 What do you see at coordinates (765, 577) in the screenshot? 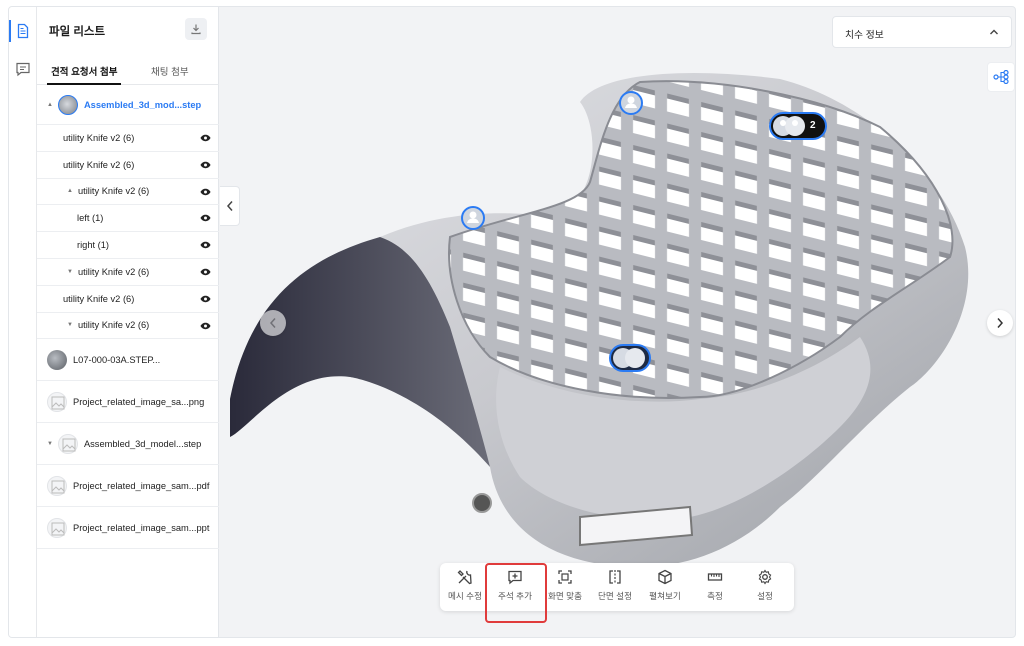
I see `gear-icon` at bounding box center [765, 577].